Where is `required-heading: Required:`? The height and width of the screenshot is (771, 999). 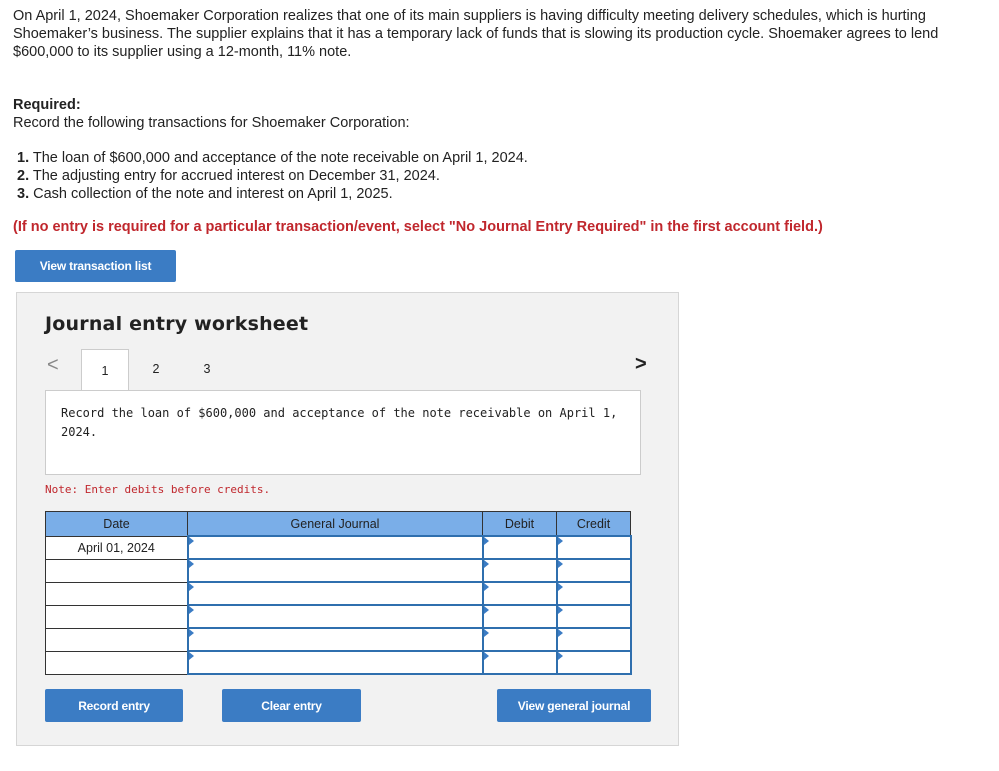
required-heading: Required: is located at coordinates (47, 105).